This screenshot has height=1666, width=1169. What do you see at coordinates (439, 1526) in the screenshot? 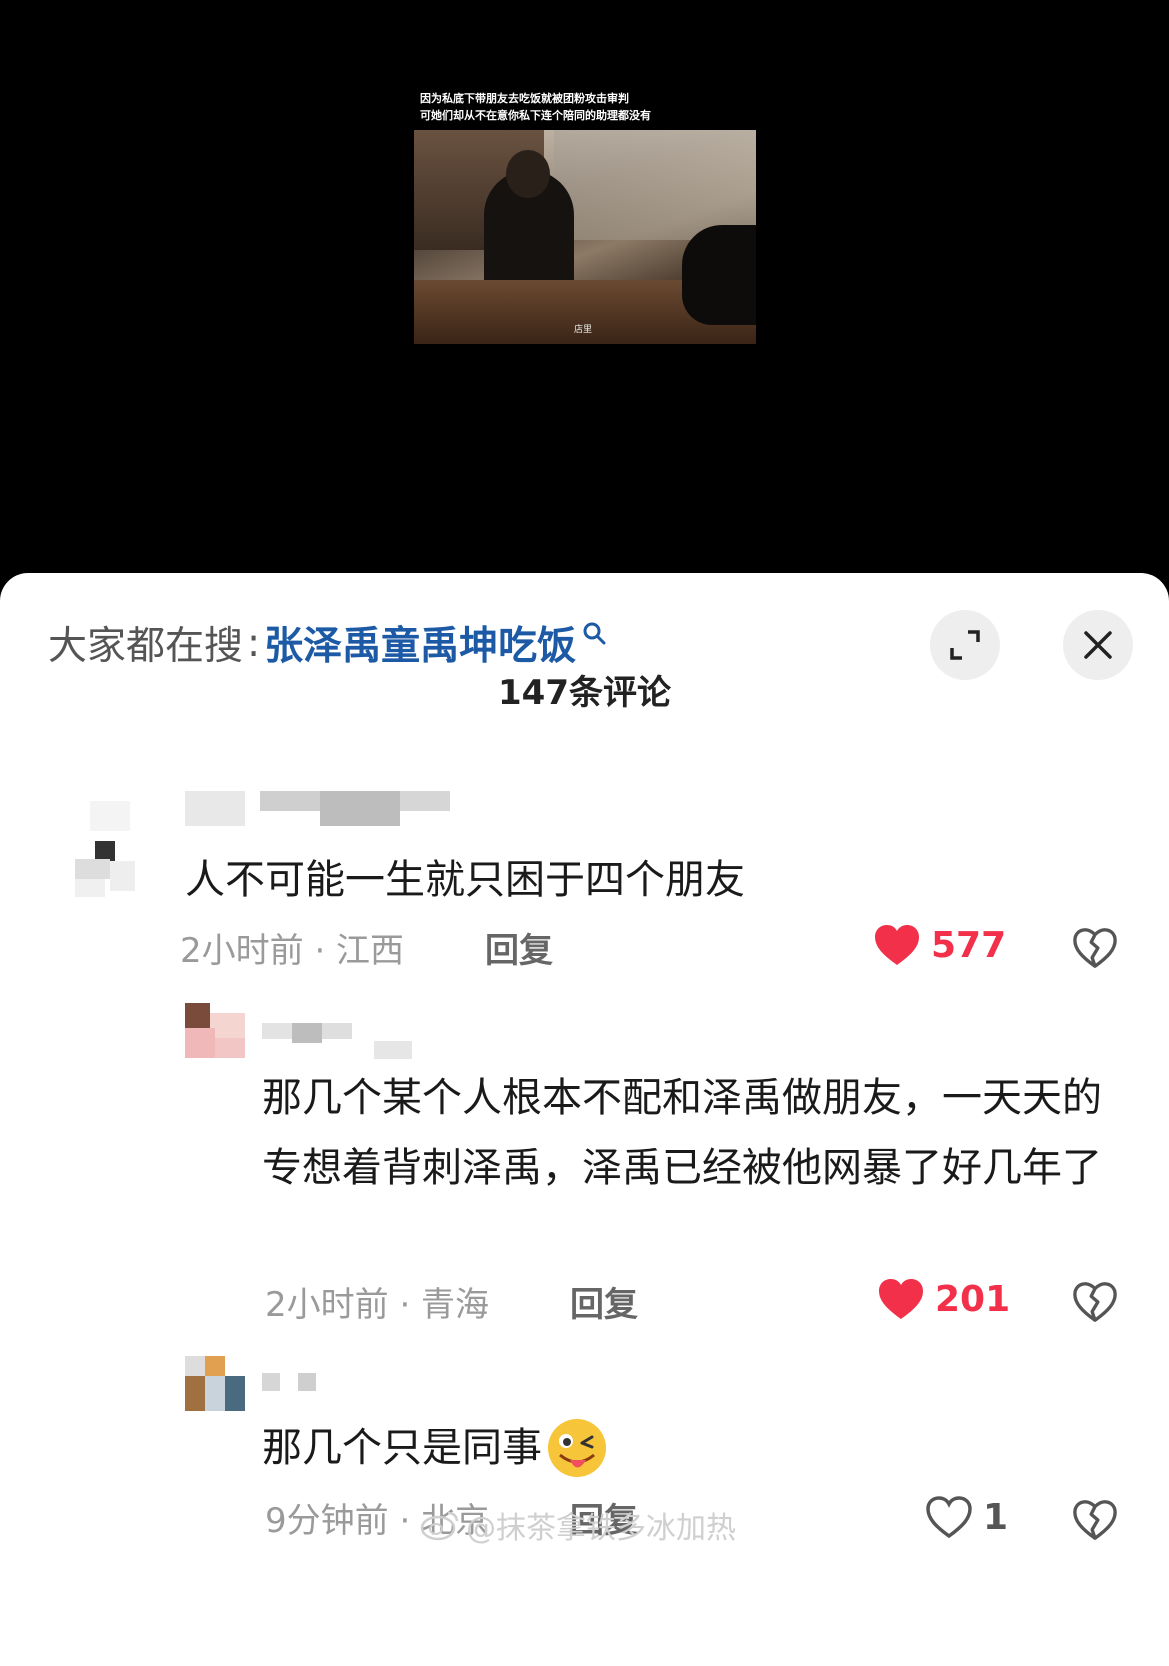
I see `weibo-logo-icon` at bounding box center [439, 1526].